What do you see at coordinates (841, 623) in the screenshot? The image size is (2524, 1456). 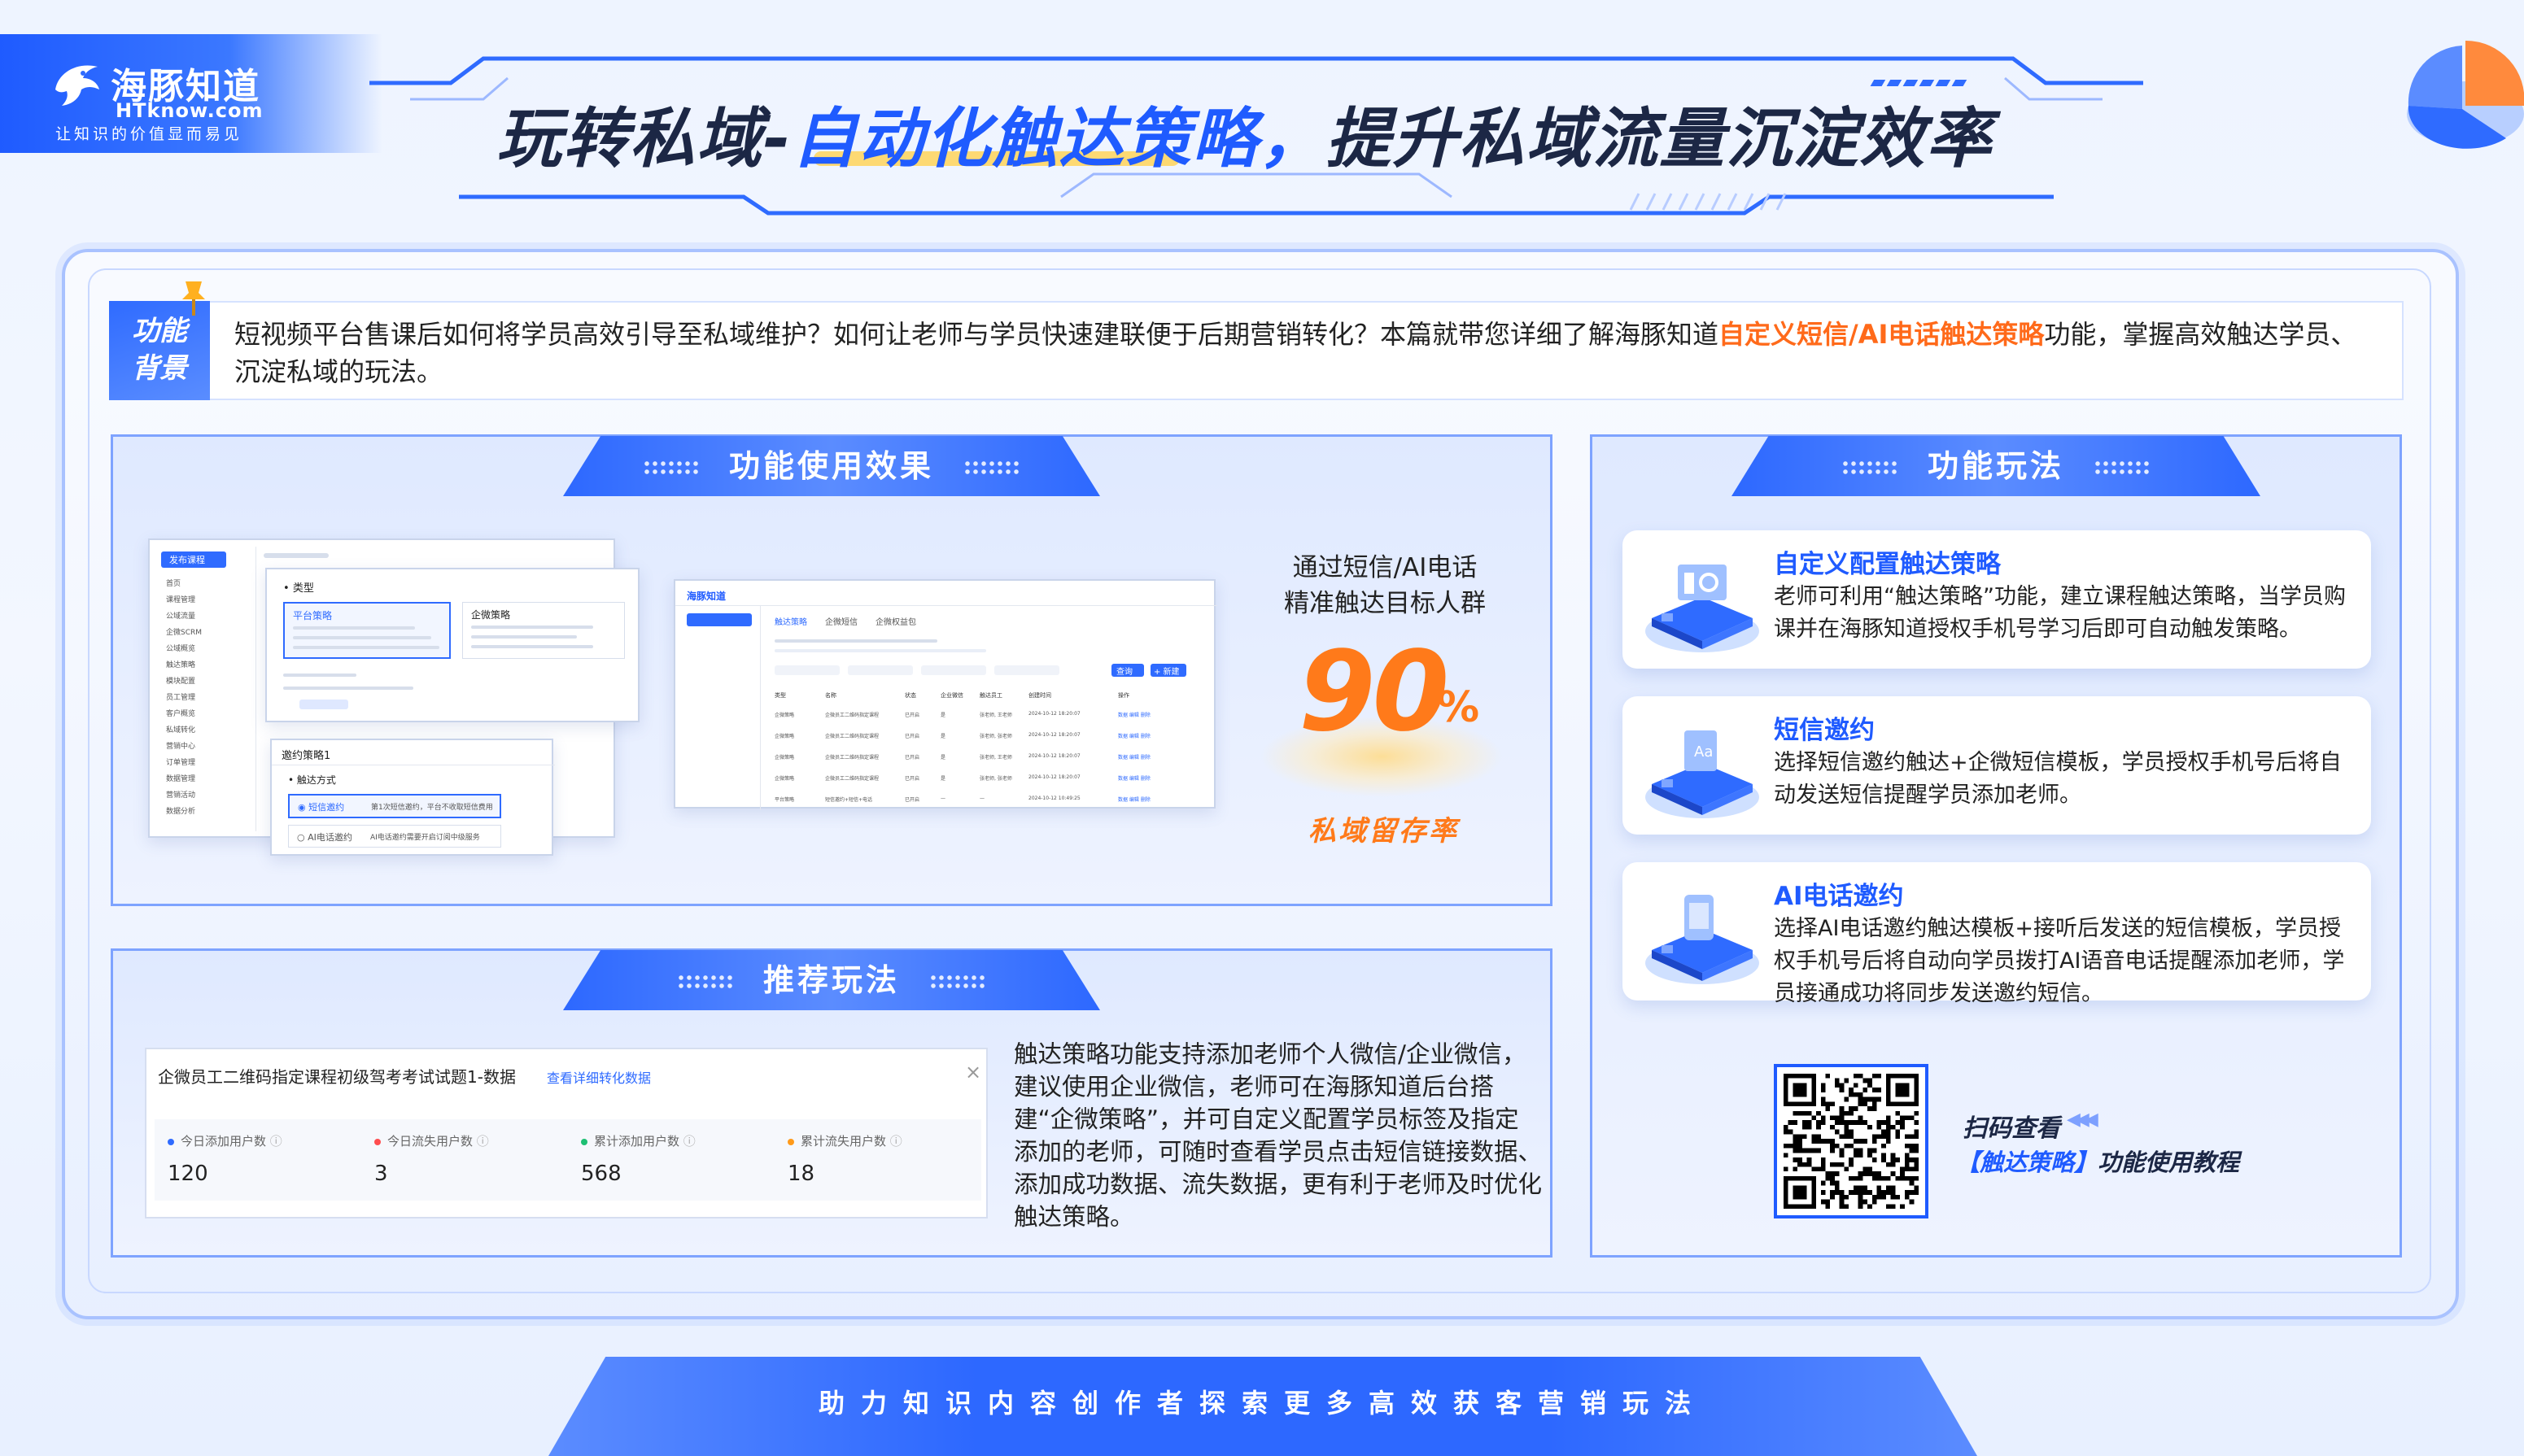 I see `screenshot-tab: 企微短信` at bounding box center [841, 623].